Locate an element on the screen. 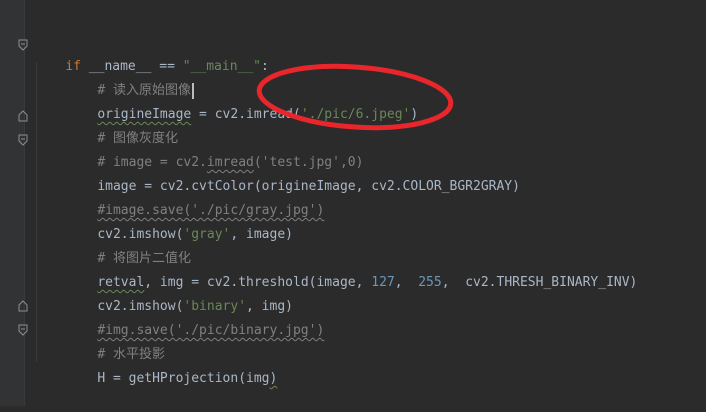  indent-guide is located at coordinates (36, 212).